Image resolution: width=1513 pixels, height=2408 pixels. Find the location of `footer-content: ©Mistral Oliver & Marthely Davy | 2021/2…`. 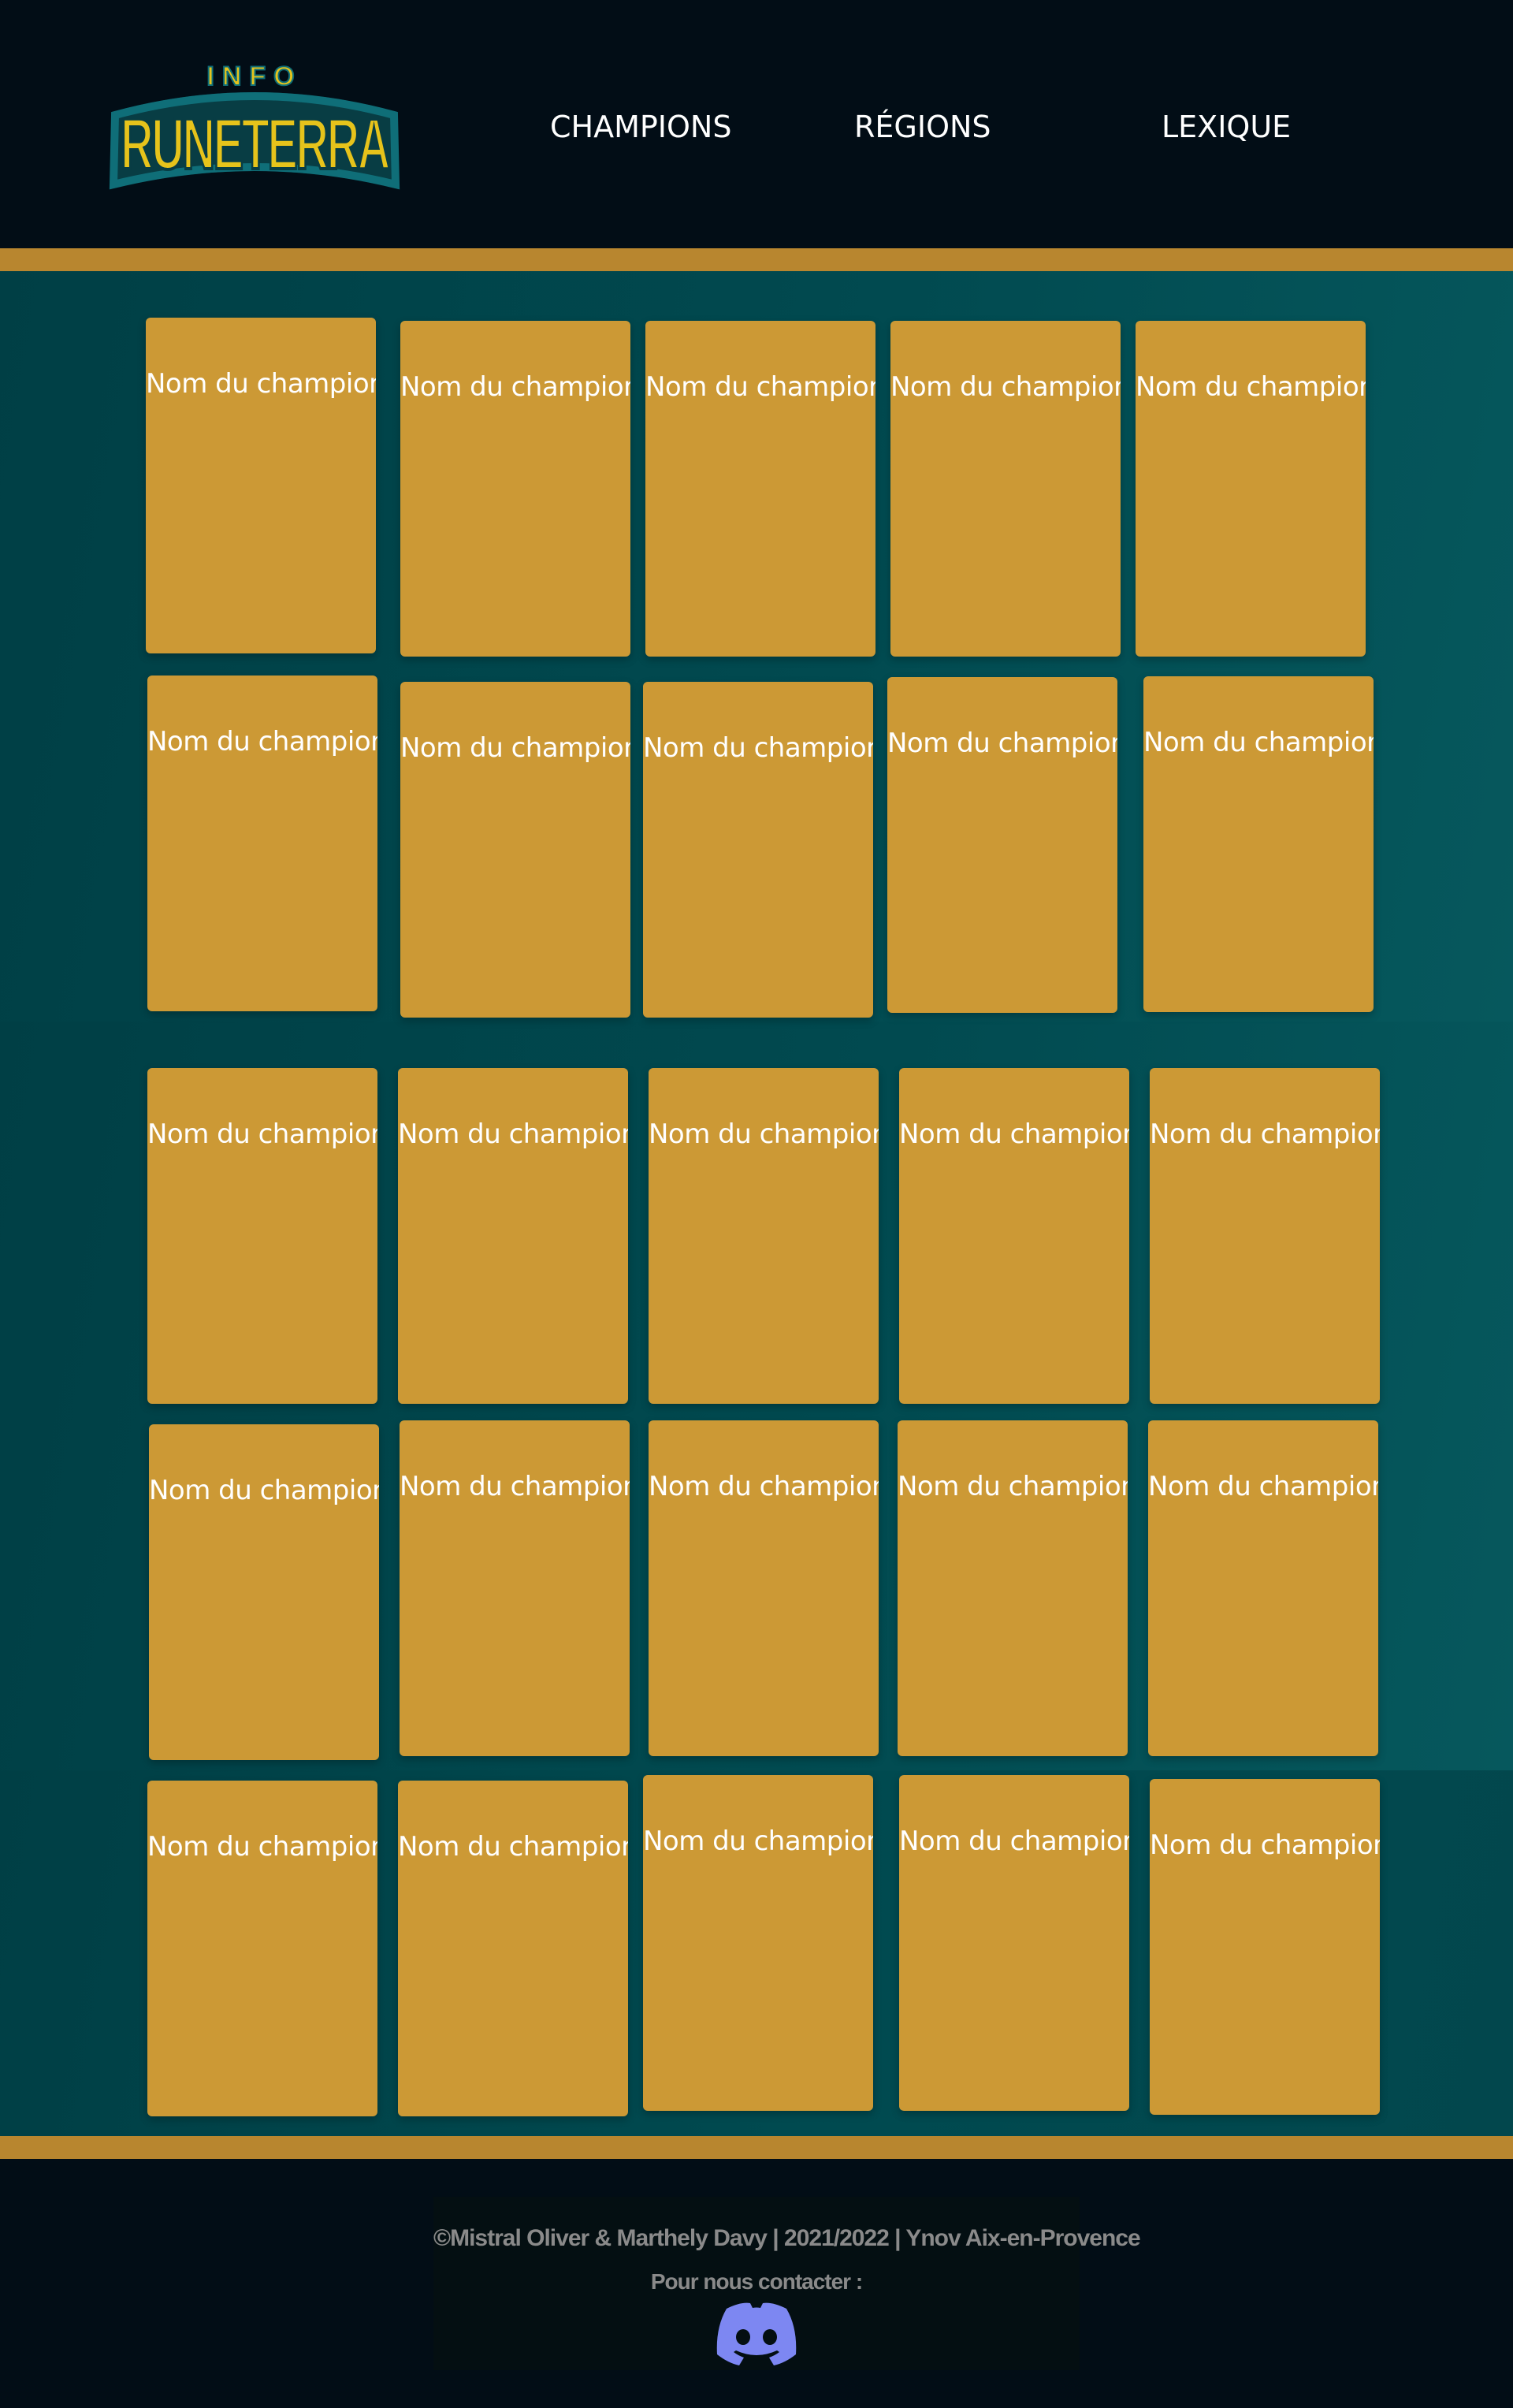

footer-content: ©Mistral Oliver & Marthely Davy | 2021/2… is located at coordinates (787, 2283).